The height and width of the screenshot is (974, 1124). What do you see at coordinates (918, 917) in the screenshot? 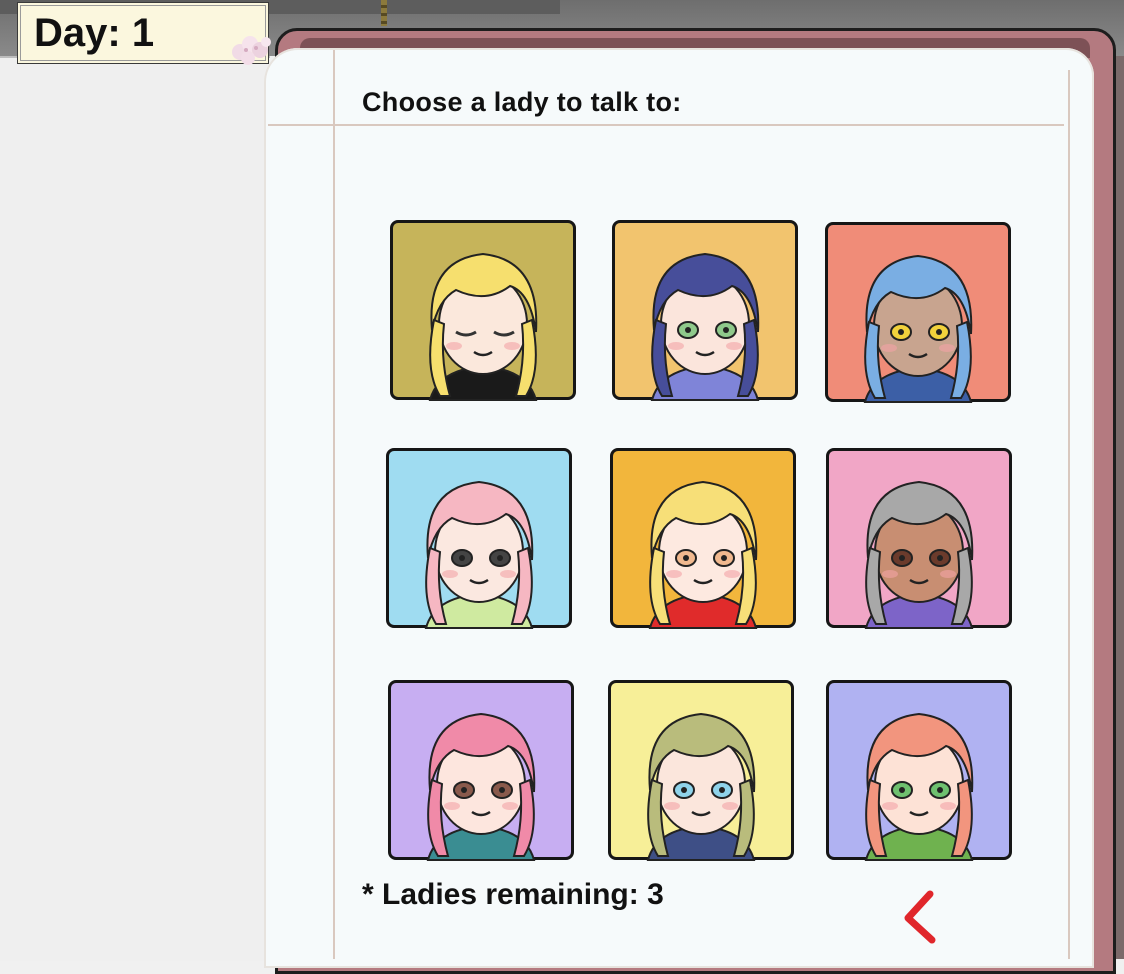
I see `back-arrow-icon` at bounding box center [918, 917].